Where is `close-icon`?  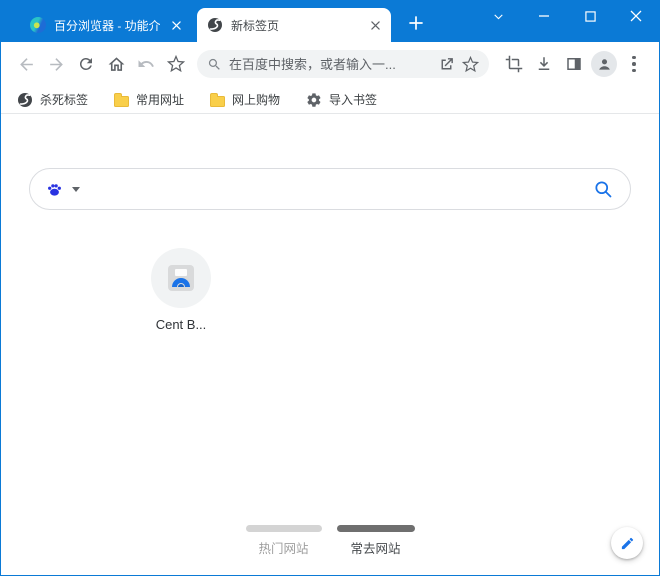
close-icon is located at coordinates (636, 16).